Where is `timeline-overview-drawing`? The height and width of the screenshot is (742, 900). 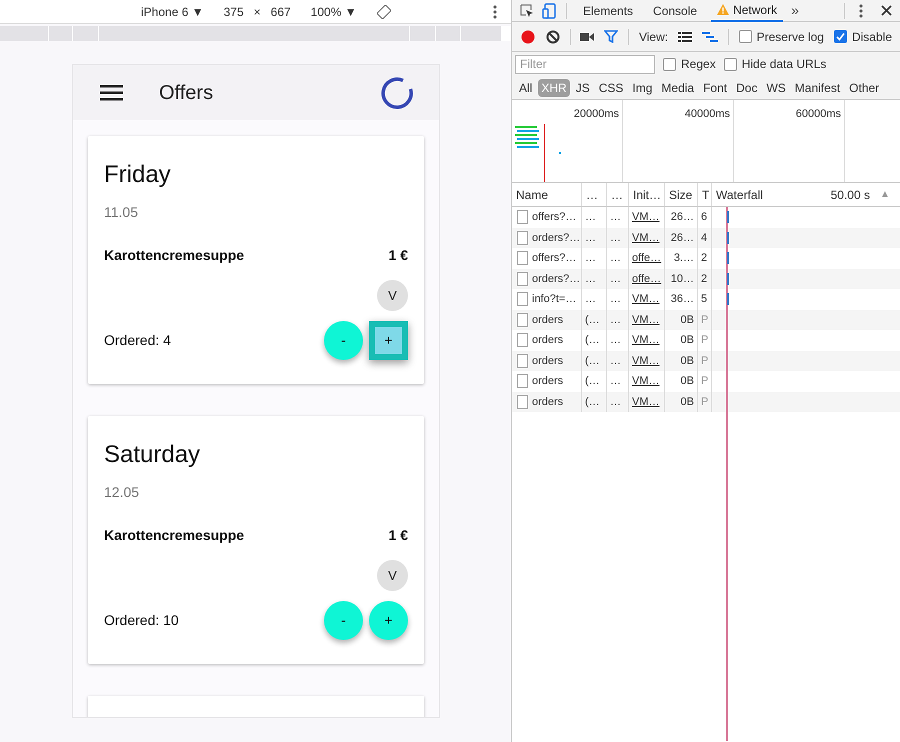
timeline-overview-drawing is located at coordinates (538, 153).